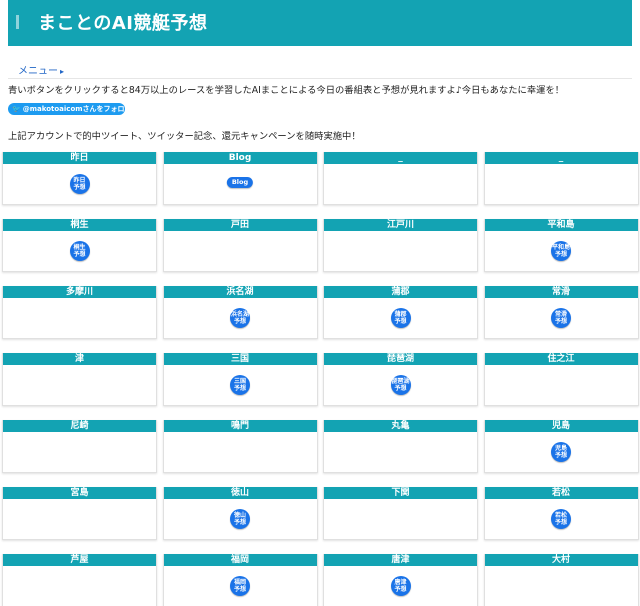 The width and height of the screenshot is (640, 606). I want to click on venue-card: 大村, so click(561, 580).